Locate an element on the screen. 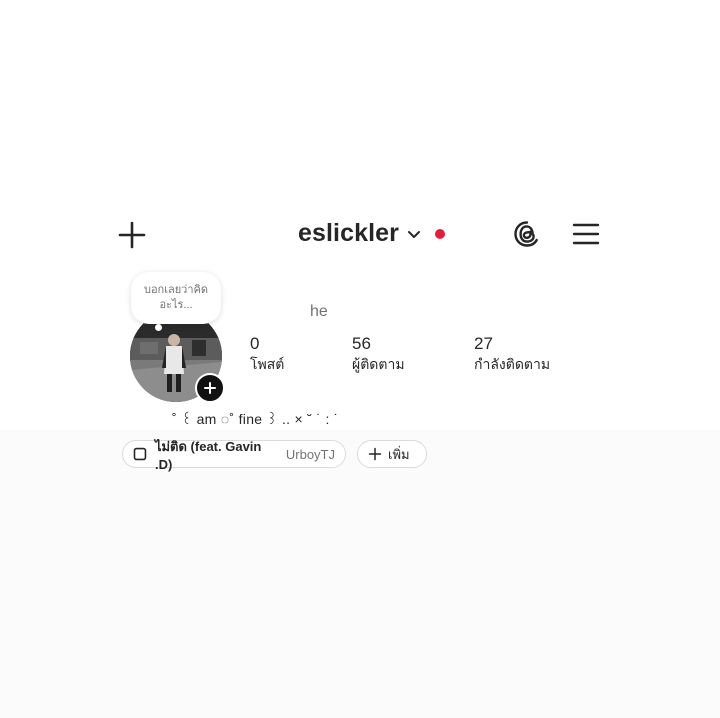 The height and width of the screenshot is (718, 720). add-chip-label: เพิ่ม is located at coordinates (399, 454).